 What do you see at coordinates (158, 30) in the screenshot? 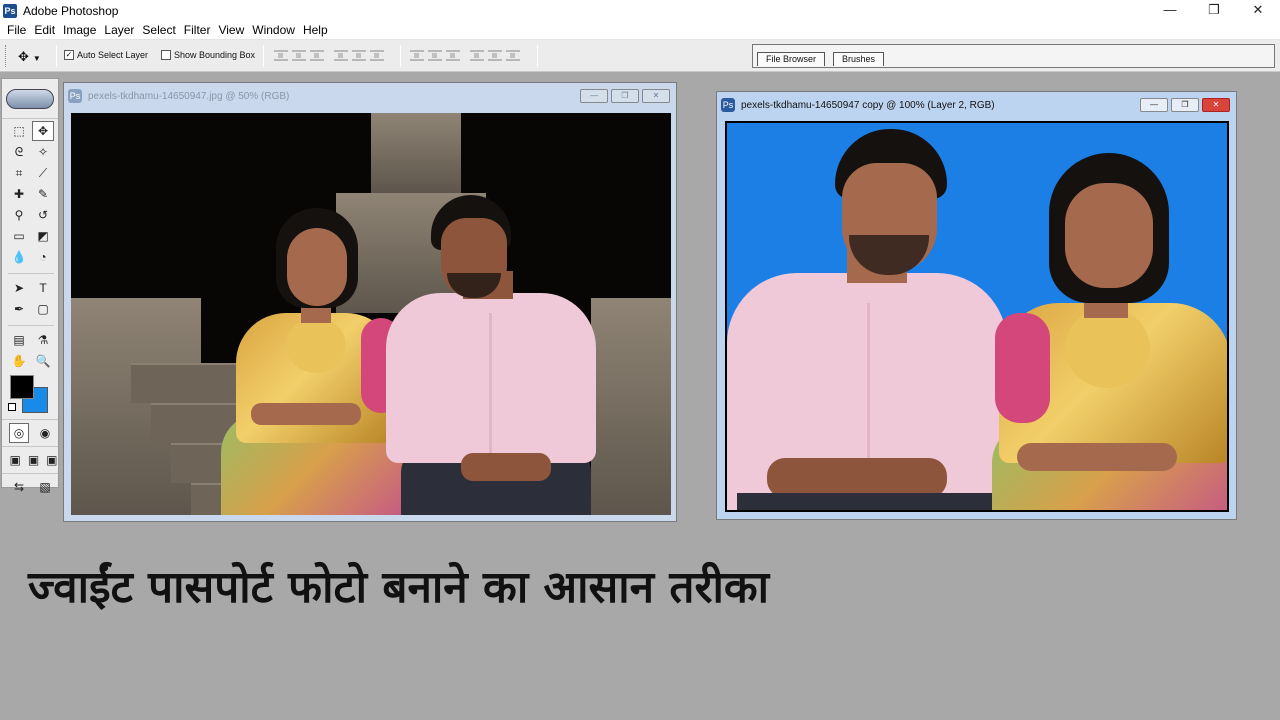
I see `menu-select: Select` at bounding box center [158, 30].